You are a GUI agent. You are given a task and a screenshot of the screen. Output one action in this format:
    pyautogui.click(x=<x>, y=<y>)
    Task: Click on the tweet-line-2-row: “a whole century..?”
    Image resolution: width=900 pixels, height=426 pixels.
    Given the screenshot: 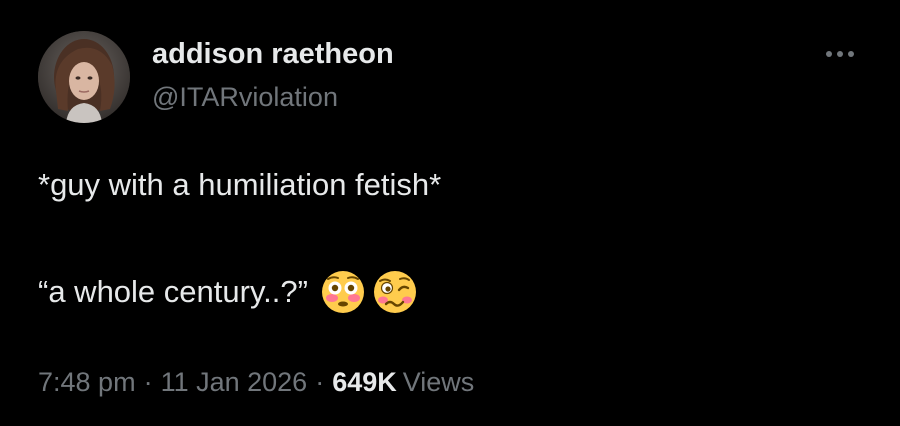 What is the action you would take?
    pyautogui.click(x=448, y=292)
    